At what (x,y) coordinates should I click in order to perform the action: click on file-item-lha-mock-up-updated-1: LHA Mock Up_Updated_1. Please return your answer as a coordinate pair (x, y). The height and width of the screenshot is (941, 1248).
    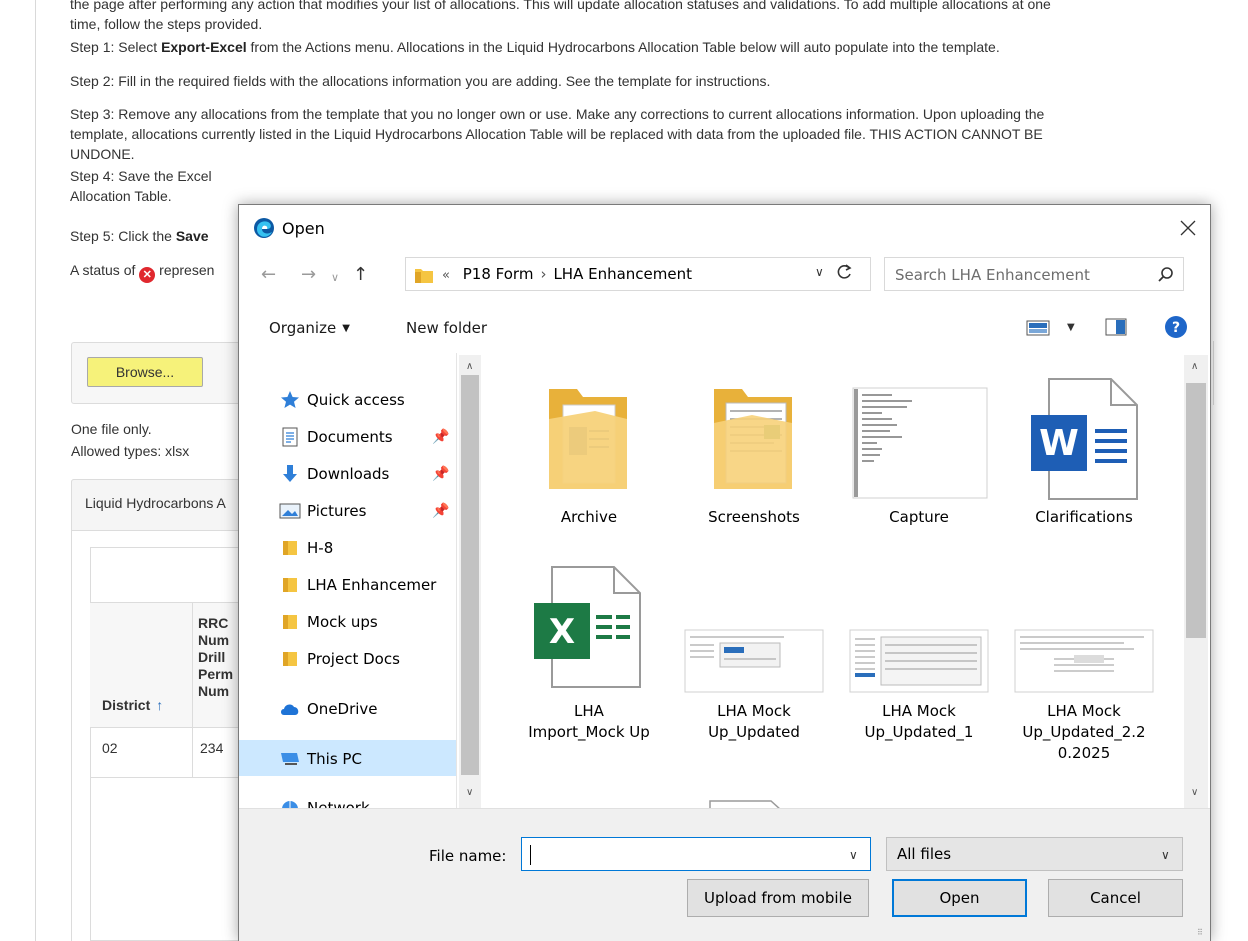
    Looking at the image, I should click on (919, 665).